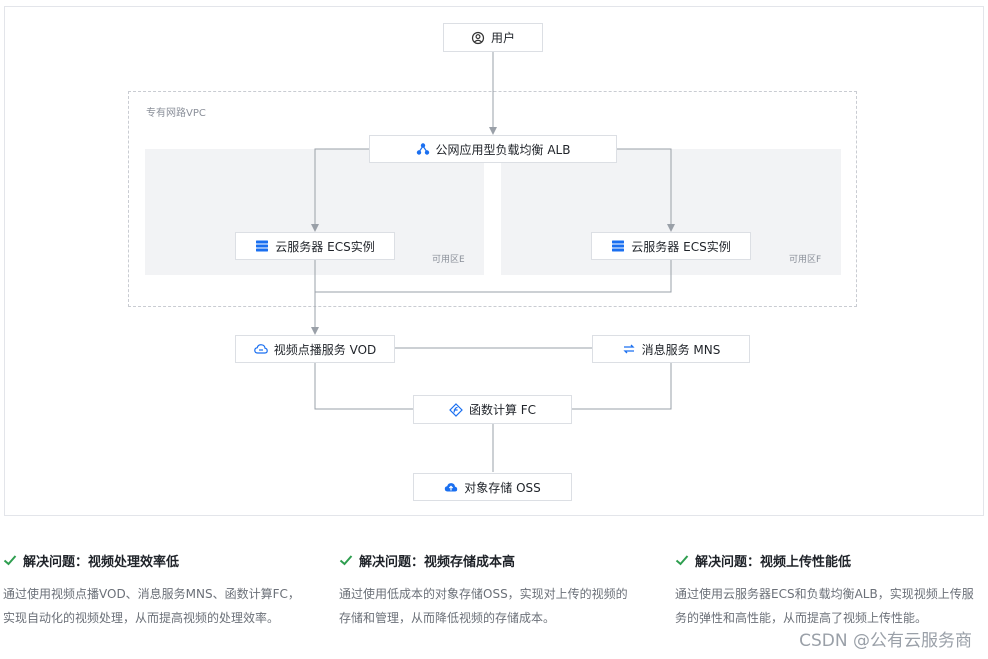 The height and width of the screenshot is (659, 988). What do you see at coordinates (681, 246) in the screenshot?
I see `node-ecs-f-label: 云服务器 ECS实例` at bounding box center [681, 246].